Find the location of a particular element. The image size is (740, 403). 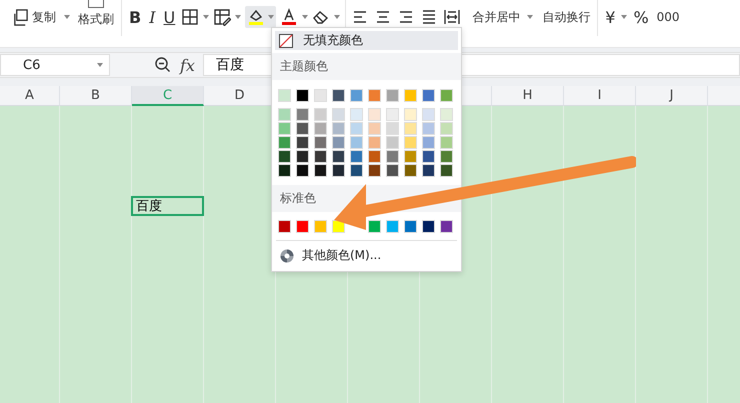

column-header: I is located at coordinates (600, 96).